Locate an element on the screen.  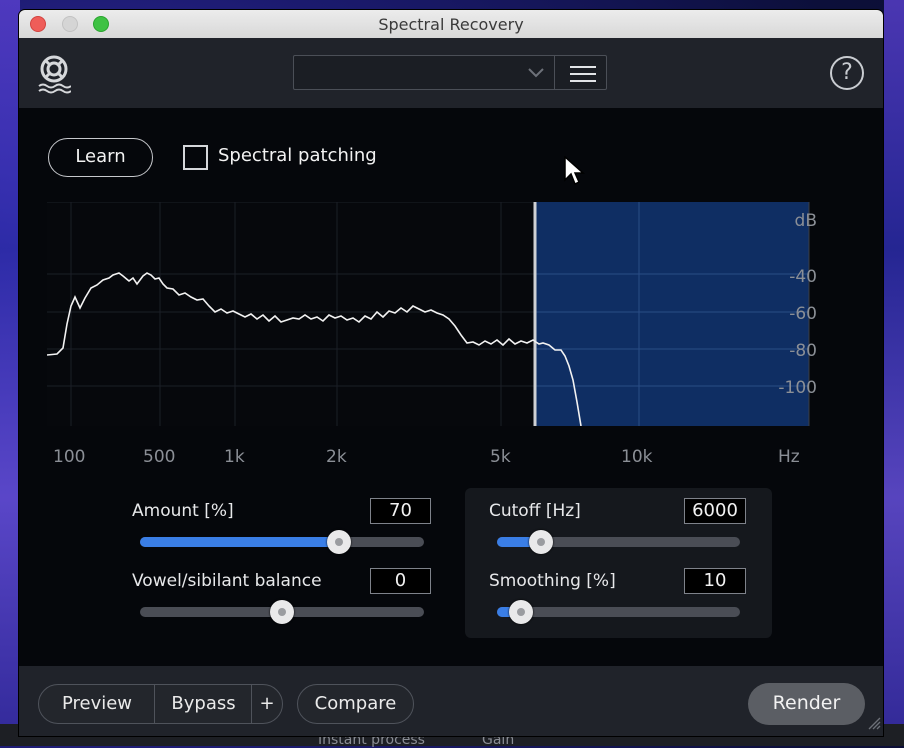
title-bar: Spectral Recovery is located at coordinates (451, 24).